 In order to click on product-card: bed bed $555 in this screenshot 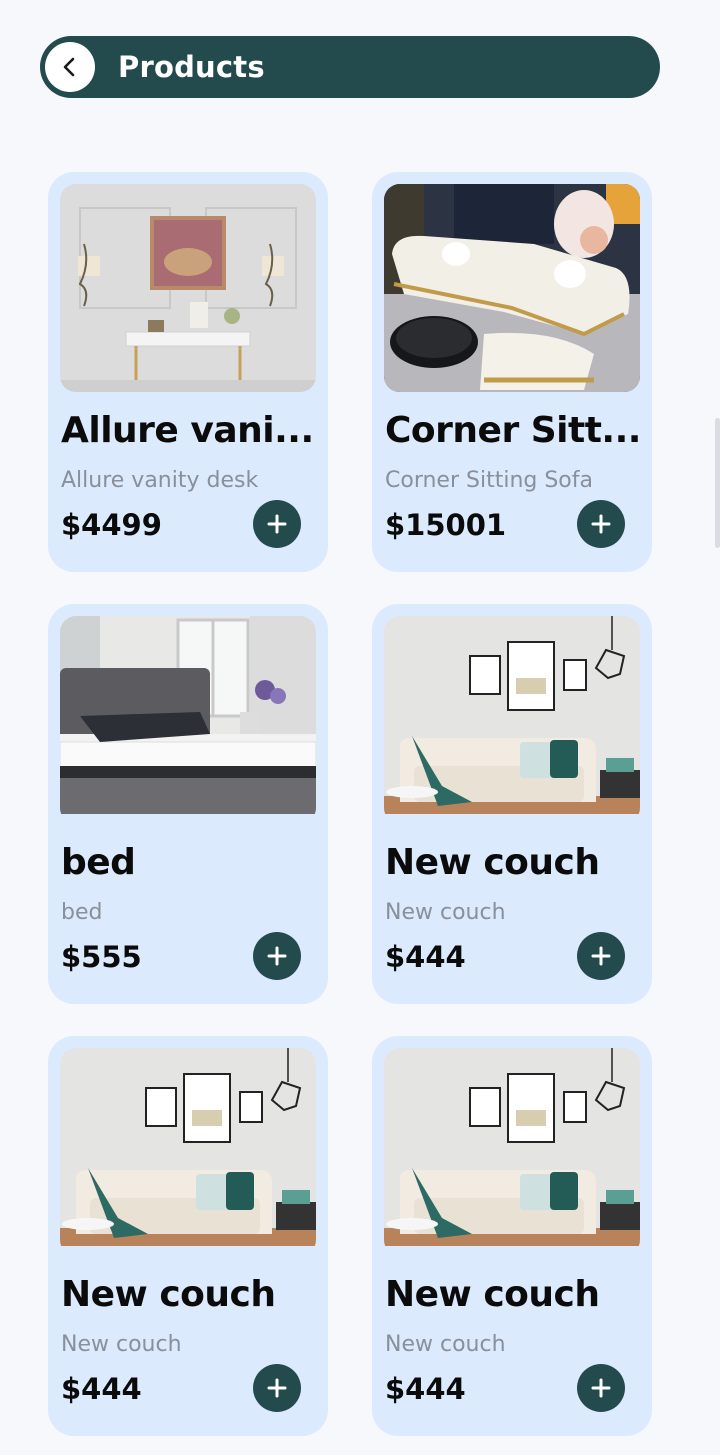, I will do `click(188, 804)`.